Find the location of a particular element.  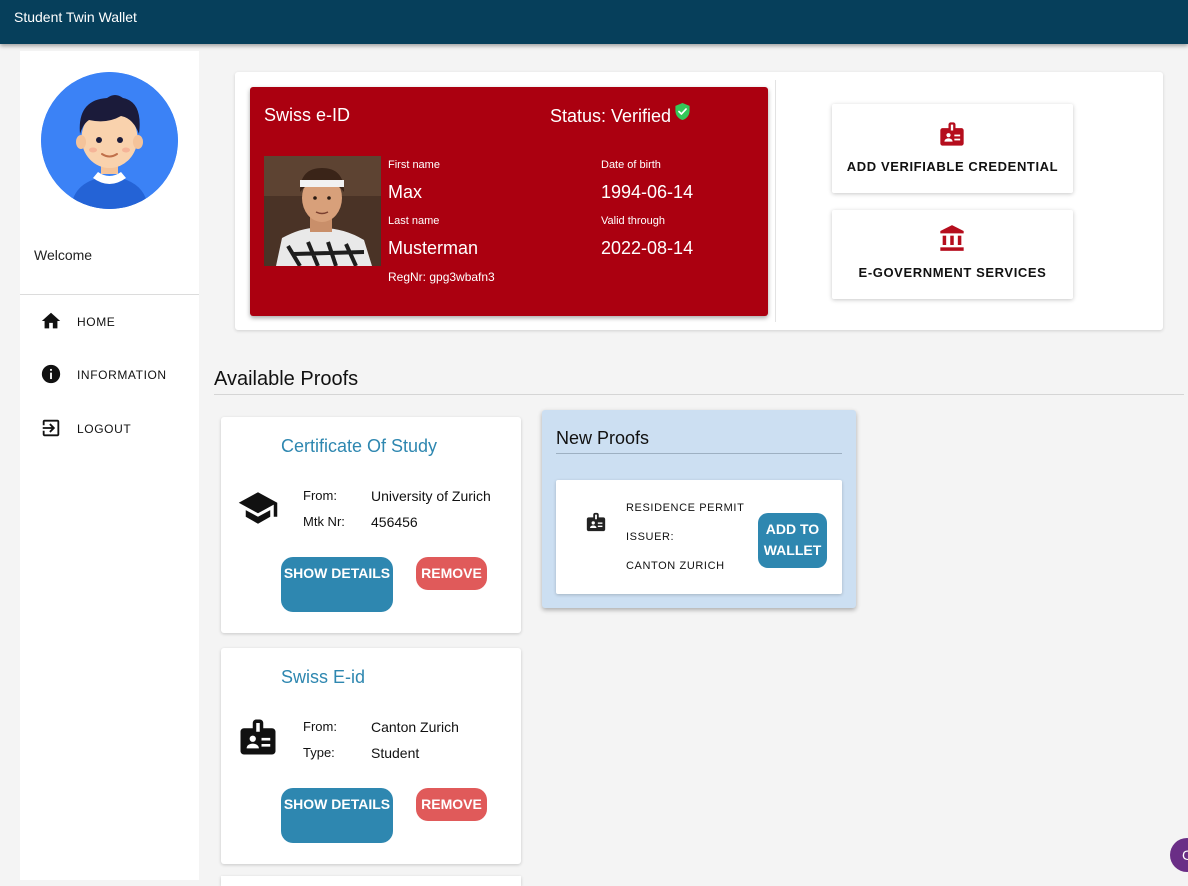

government-building-icon is located at coordinates (952, 238).